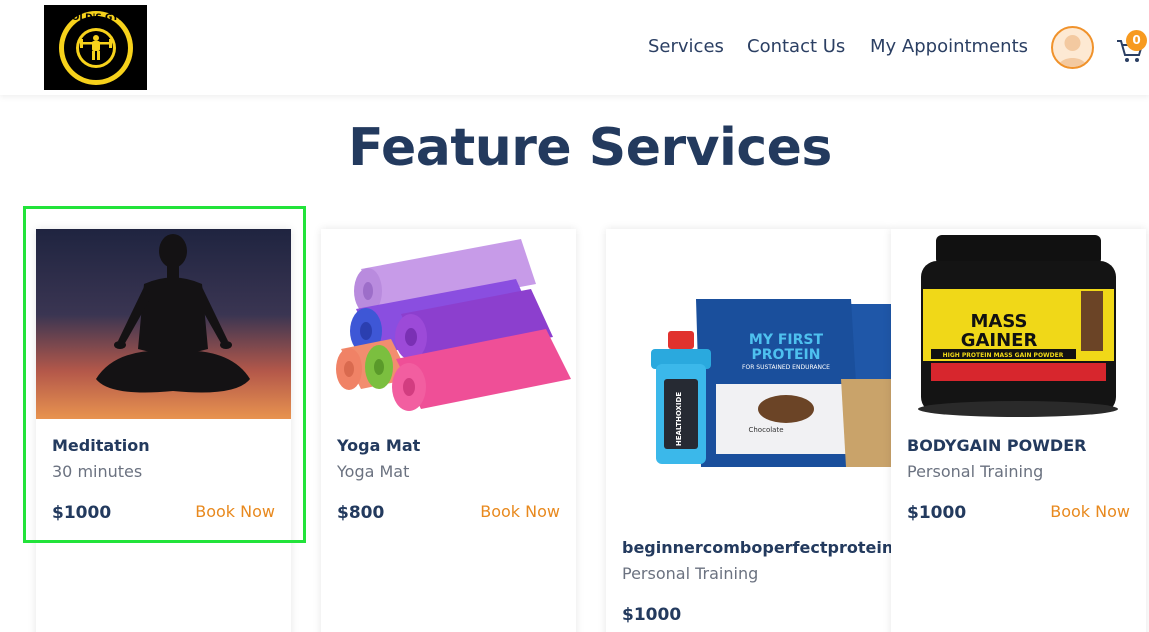 This screenshot has height=632, width=1149. Describe the element at coordinates (361, 513) in the screenshot. I see `card-price: $800` at that location.